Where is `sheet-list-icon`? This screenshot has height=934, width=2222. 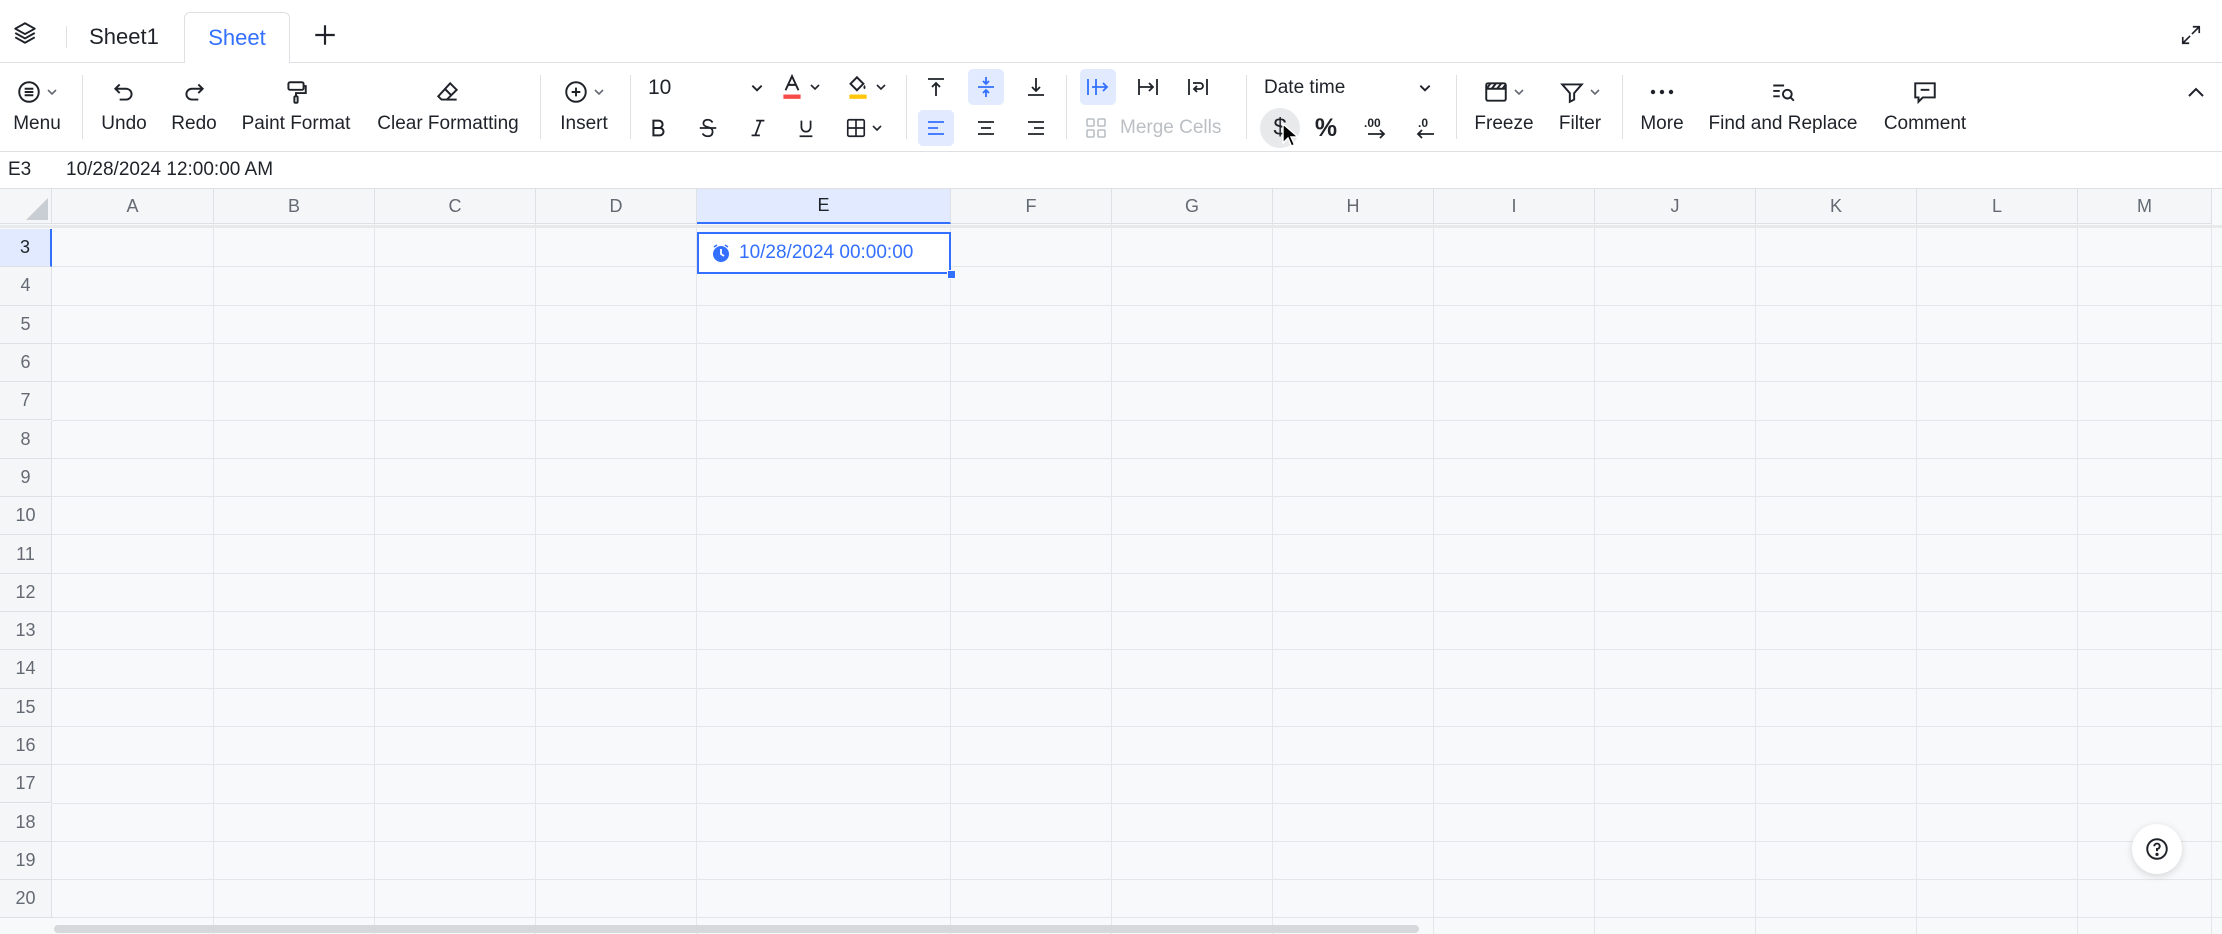
sheet-list-icon is located at coordinates (25, 33).